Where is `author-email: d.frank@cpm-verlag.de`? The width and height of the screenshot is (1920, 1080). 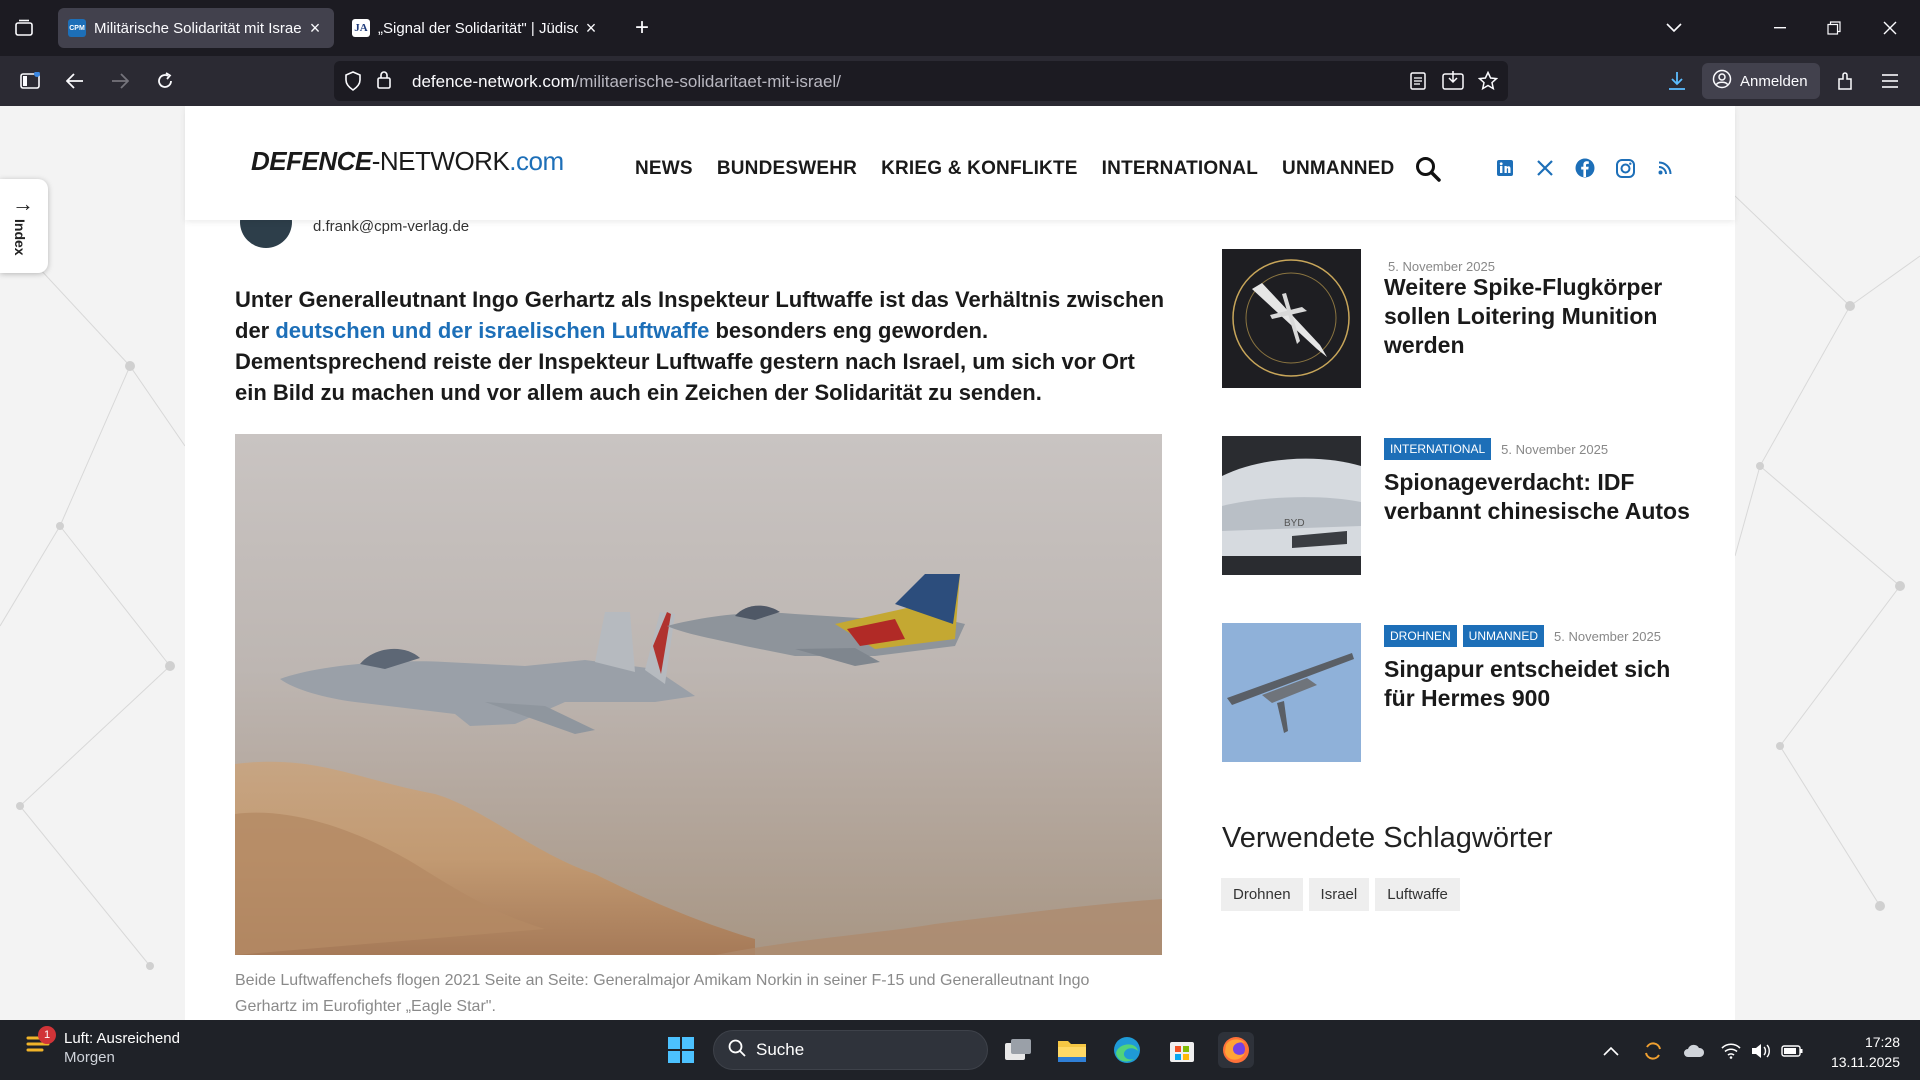
author-email: d.frank@cpm-verlag.de is located at coordinates (391, 226).